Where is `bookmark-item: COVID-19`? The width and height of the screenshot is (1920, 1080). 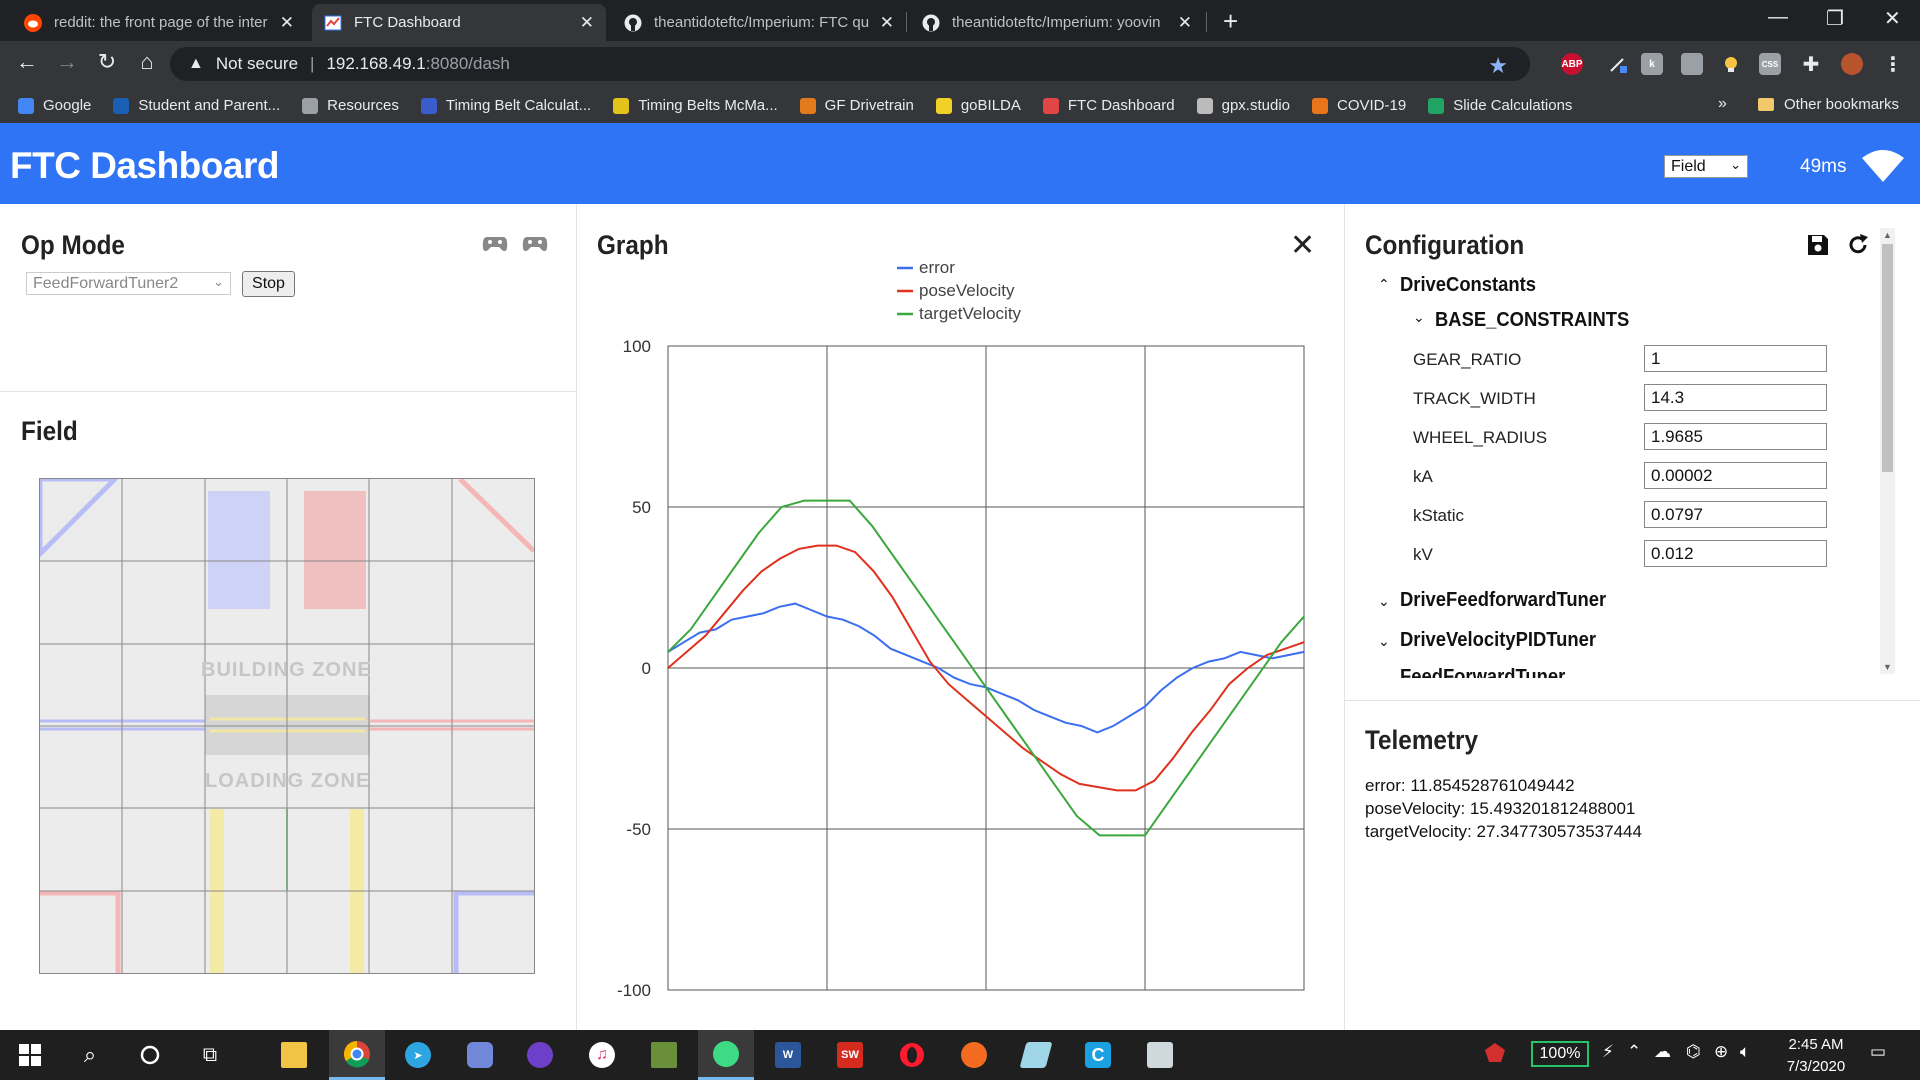
bookmark-item: COVID-19 is located at coordinates (1359, 105).